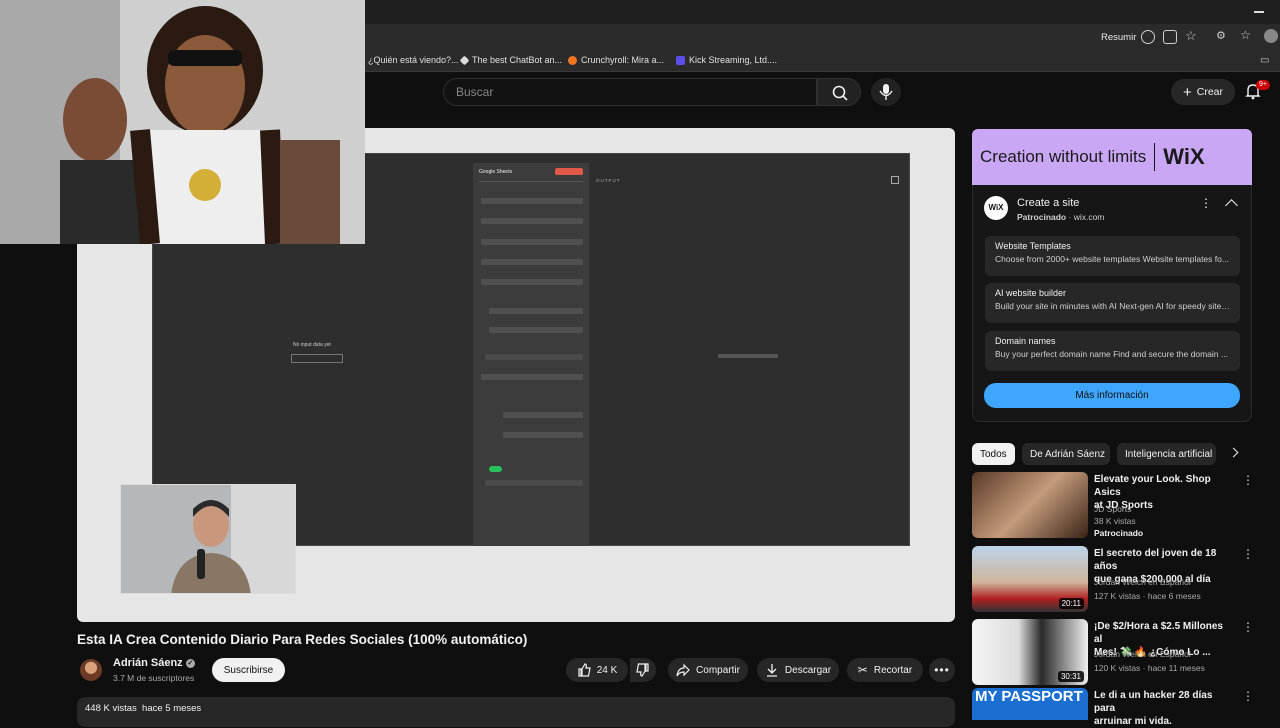  What do you see at coordinates (1264, 60) in the screenshot?
I see `folder-icon: ▭` at bounding box center [1264, 60].